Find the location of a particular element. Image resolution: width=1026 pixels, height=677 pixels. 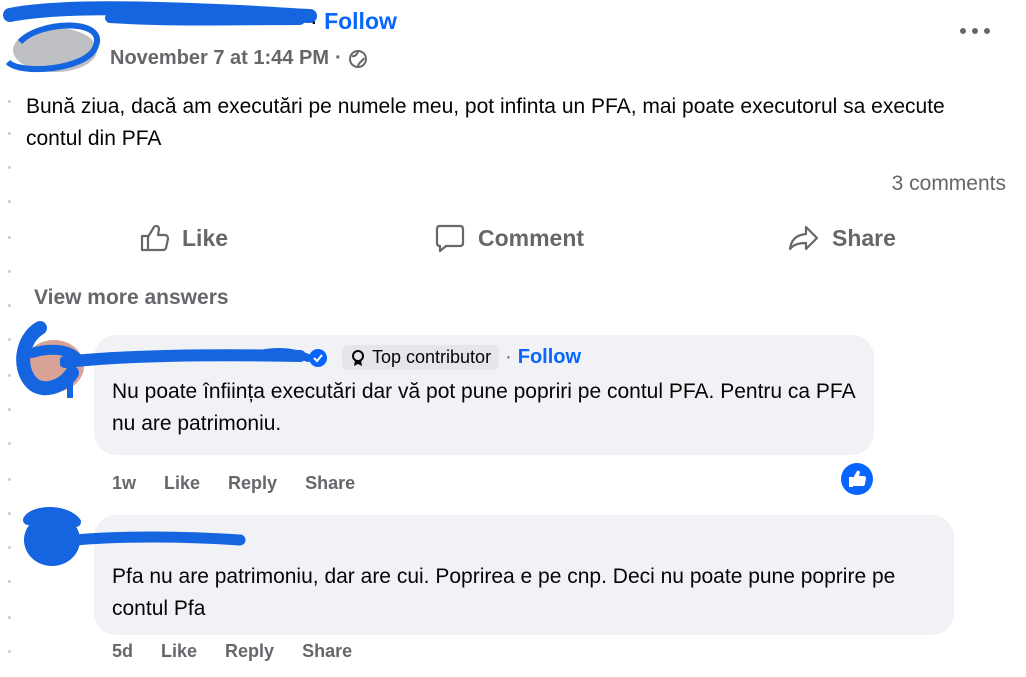

comment1-like-button: Like is located at coordinates (182, 483).